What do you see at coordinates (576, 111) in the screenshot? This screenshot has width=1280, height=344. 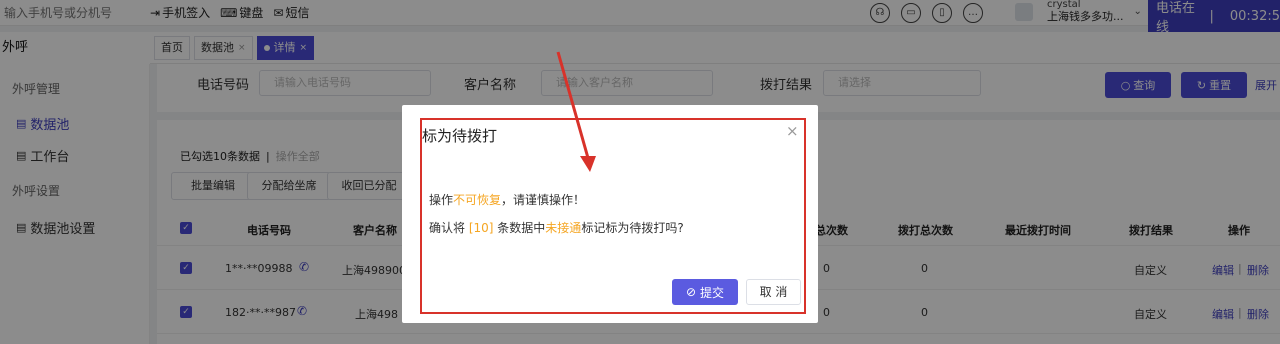 I see `annotation-arrow` at bounding box center [576, 111].